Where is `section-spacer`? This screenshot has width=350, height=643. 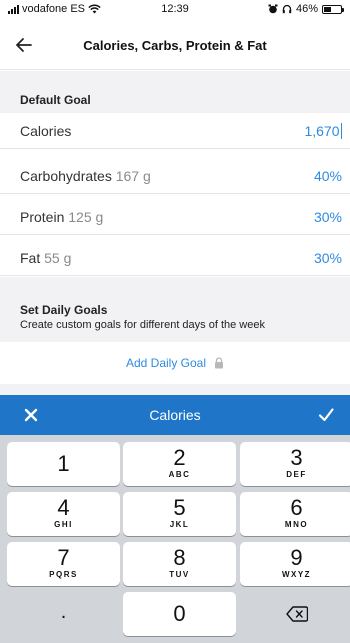
section-spacer is located at coordinates (175, 389).